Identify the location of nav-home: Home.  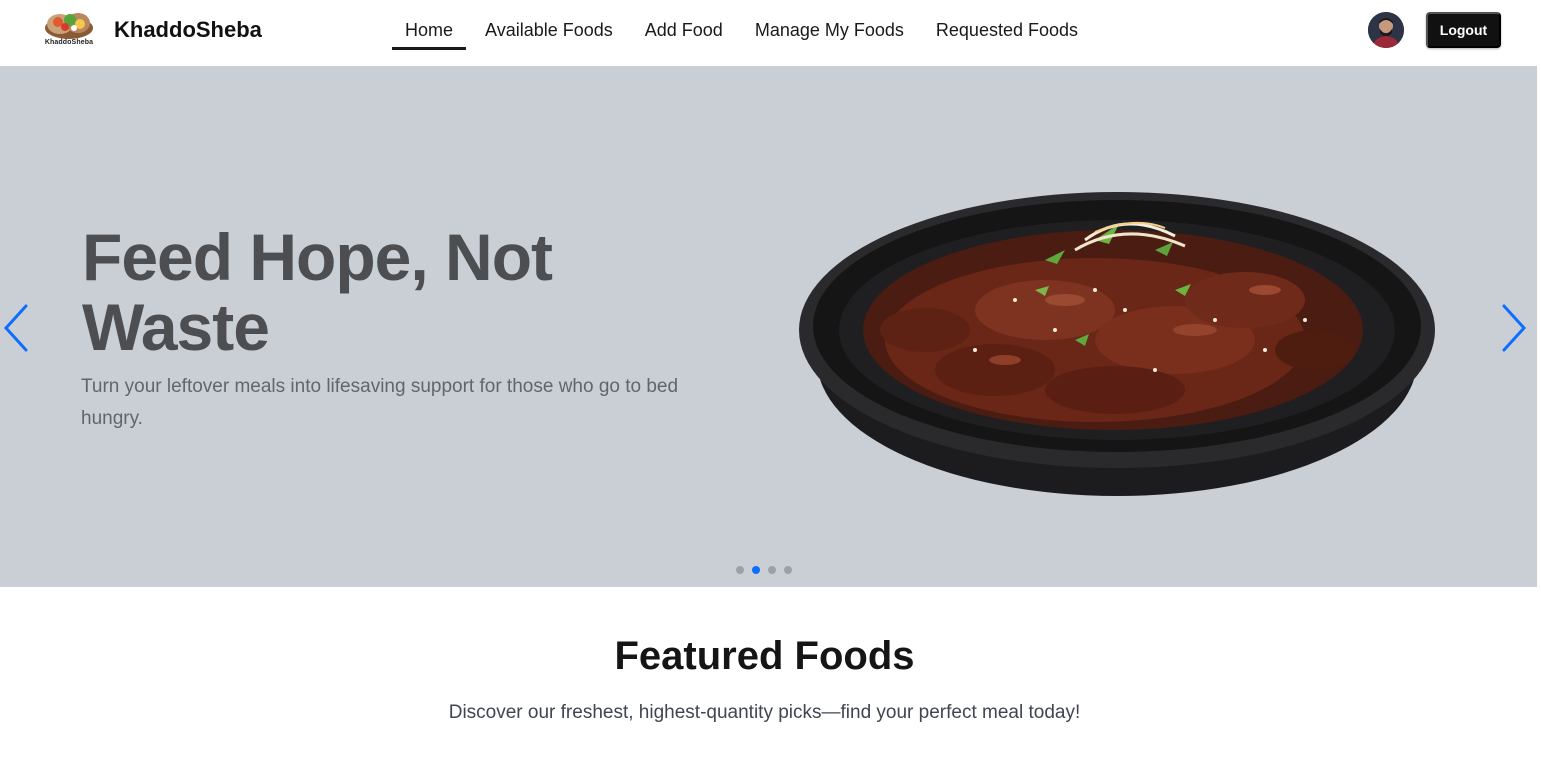
(429, 25).